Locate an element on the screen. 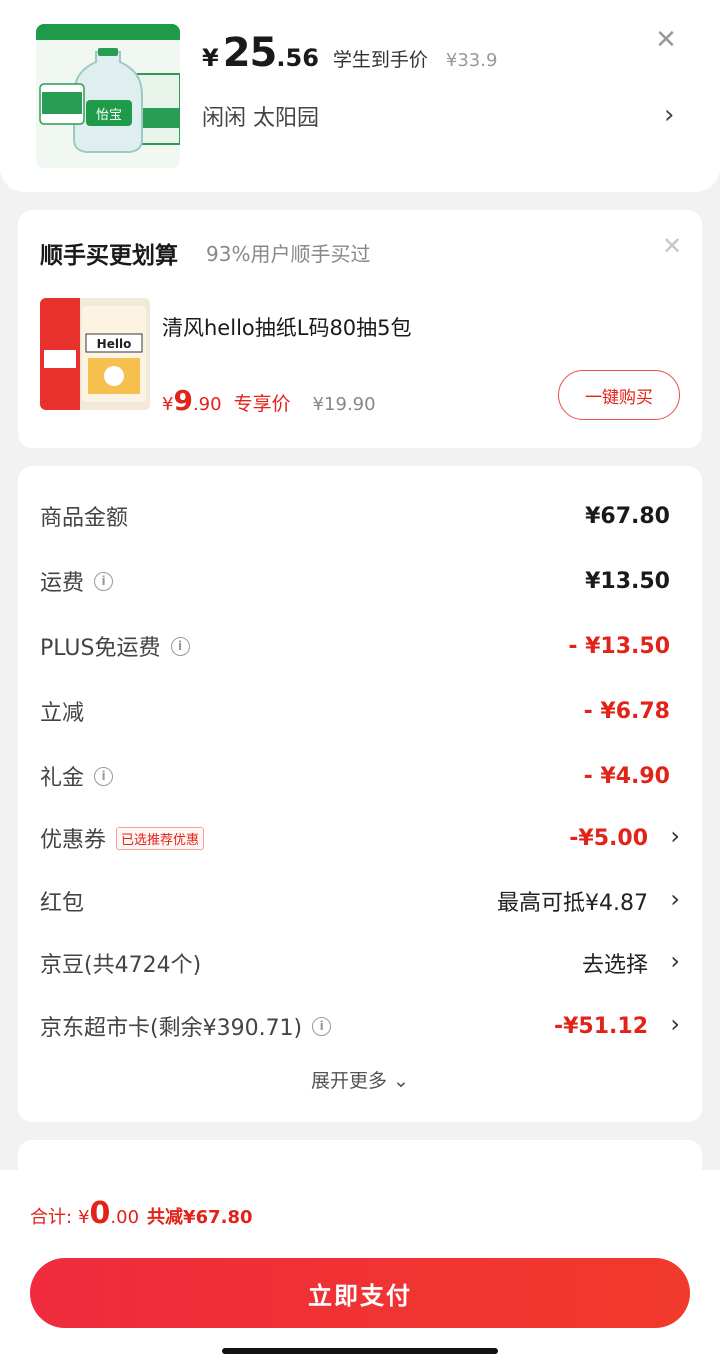 The width and height of the screenshot is (720, 1366). row-value: ¥67.80 is located at coordinates (627, 516).